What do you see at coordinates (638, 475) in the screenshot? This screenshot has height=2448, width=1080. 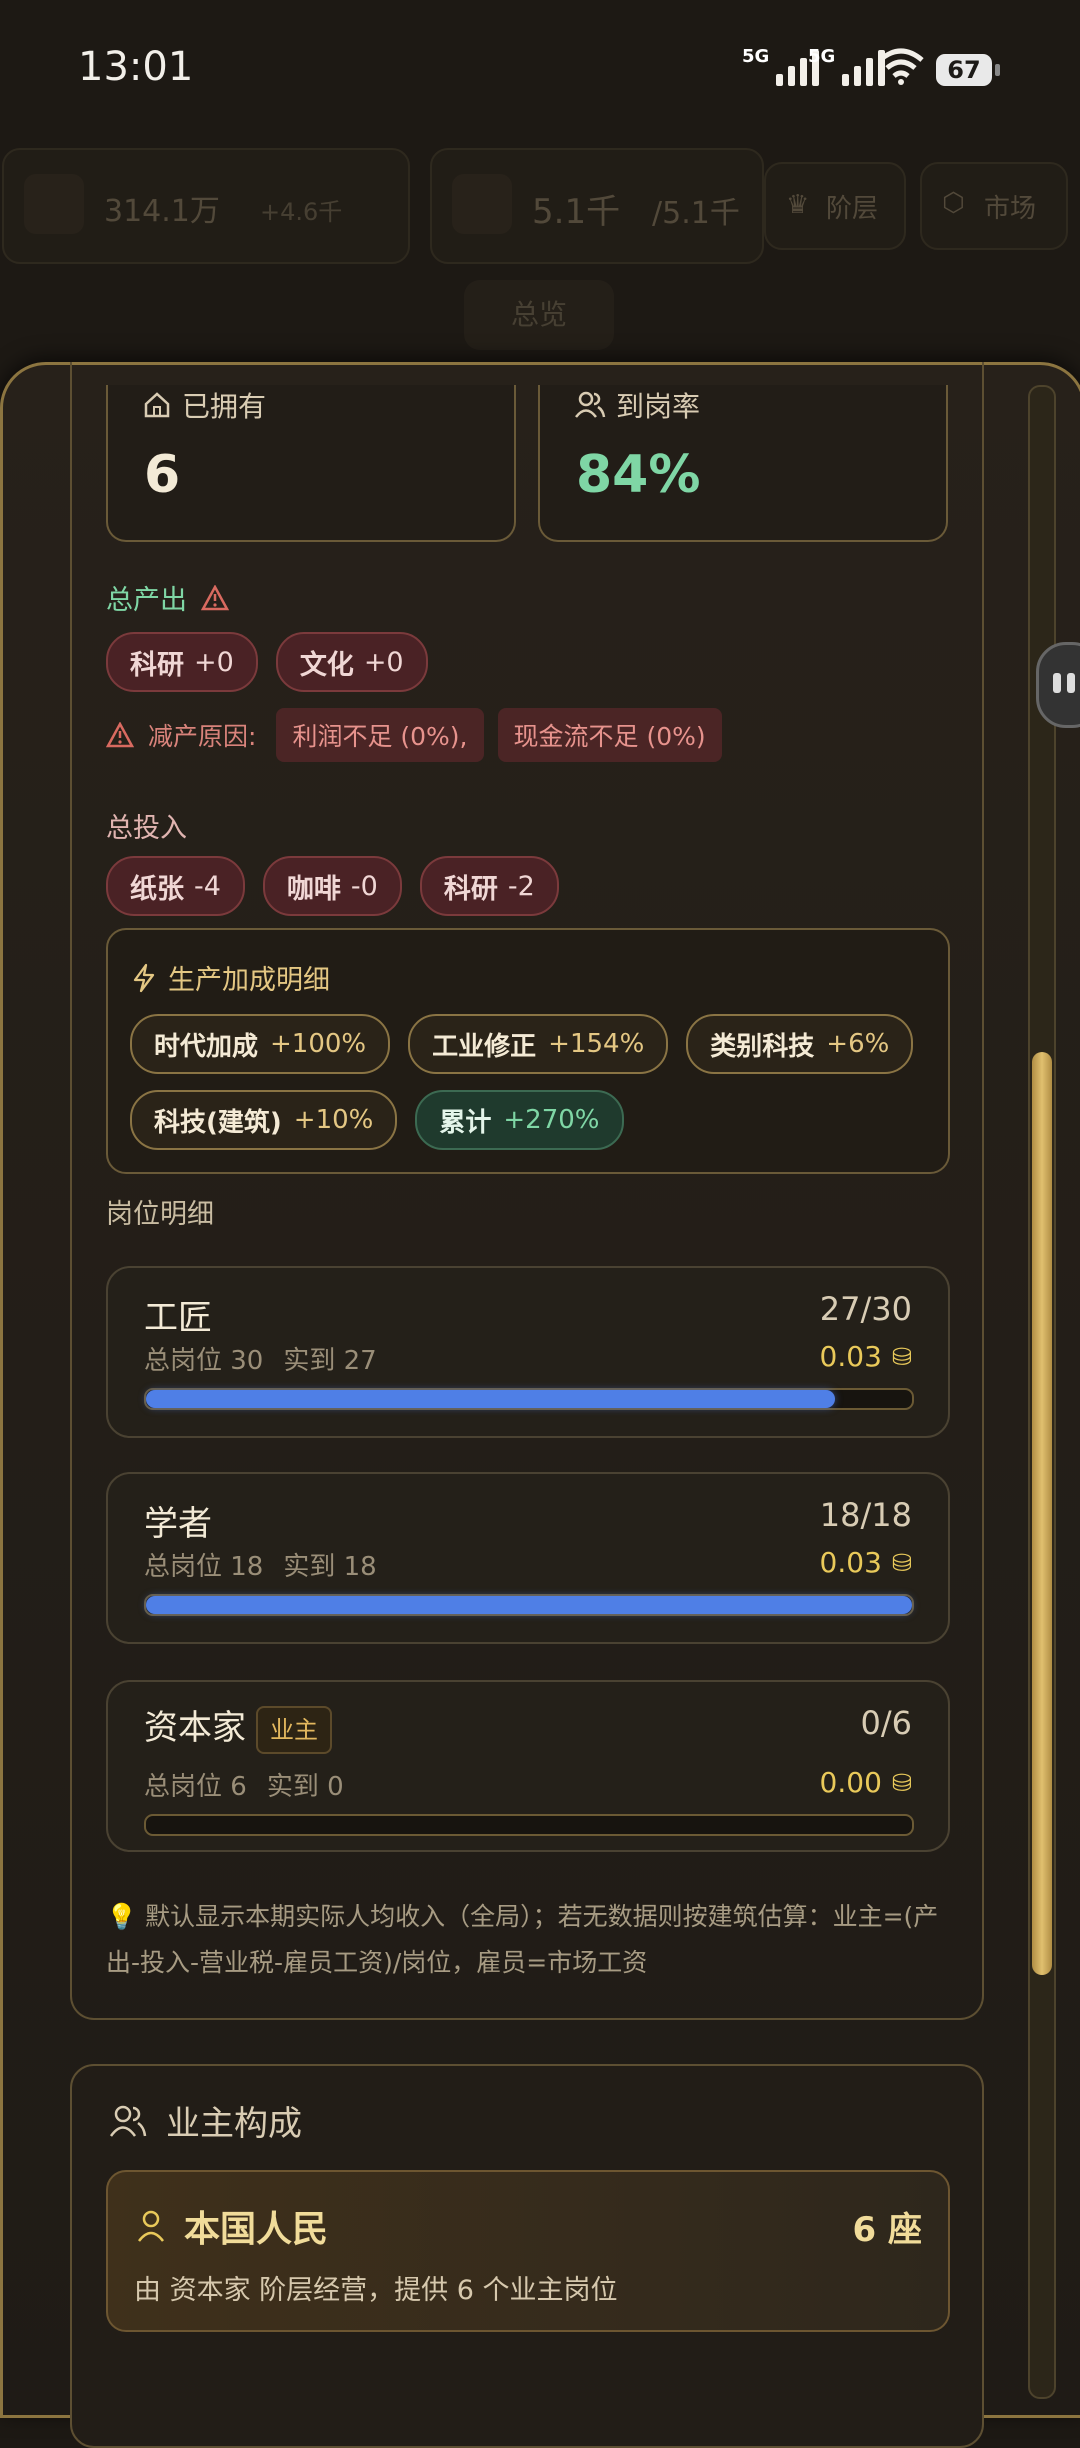 I see `attendance-value: 84%` at bounding box center [638, 475].